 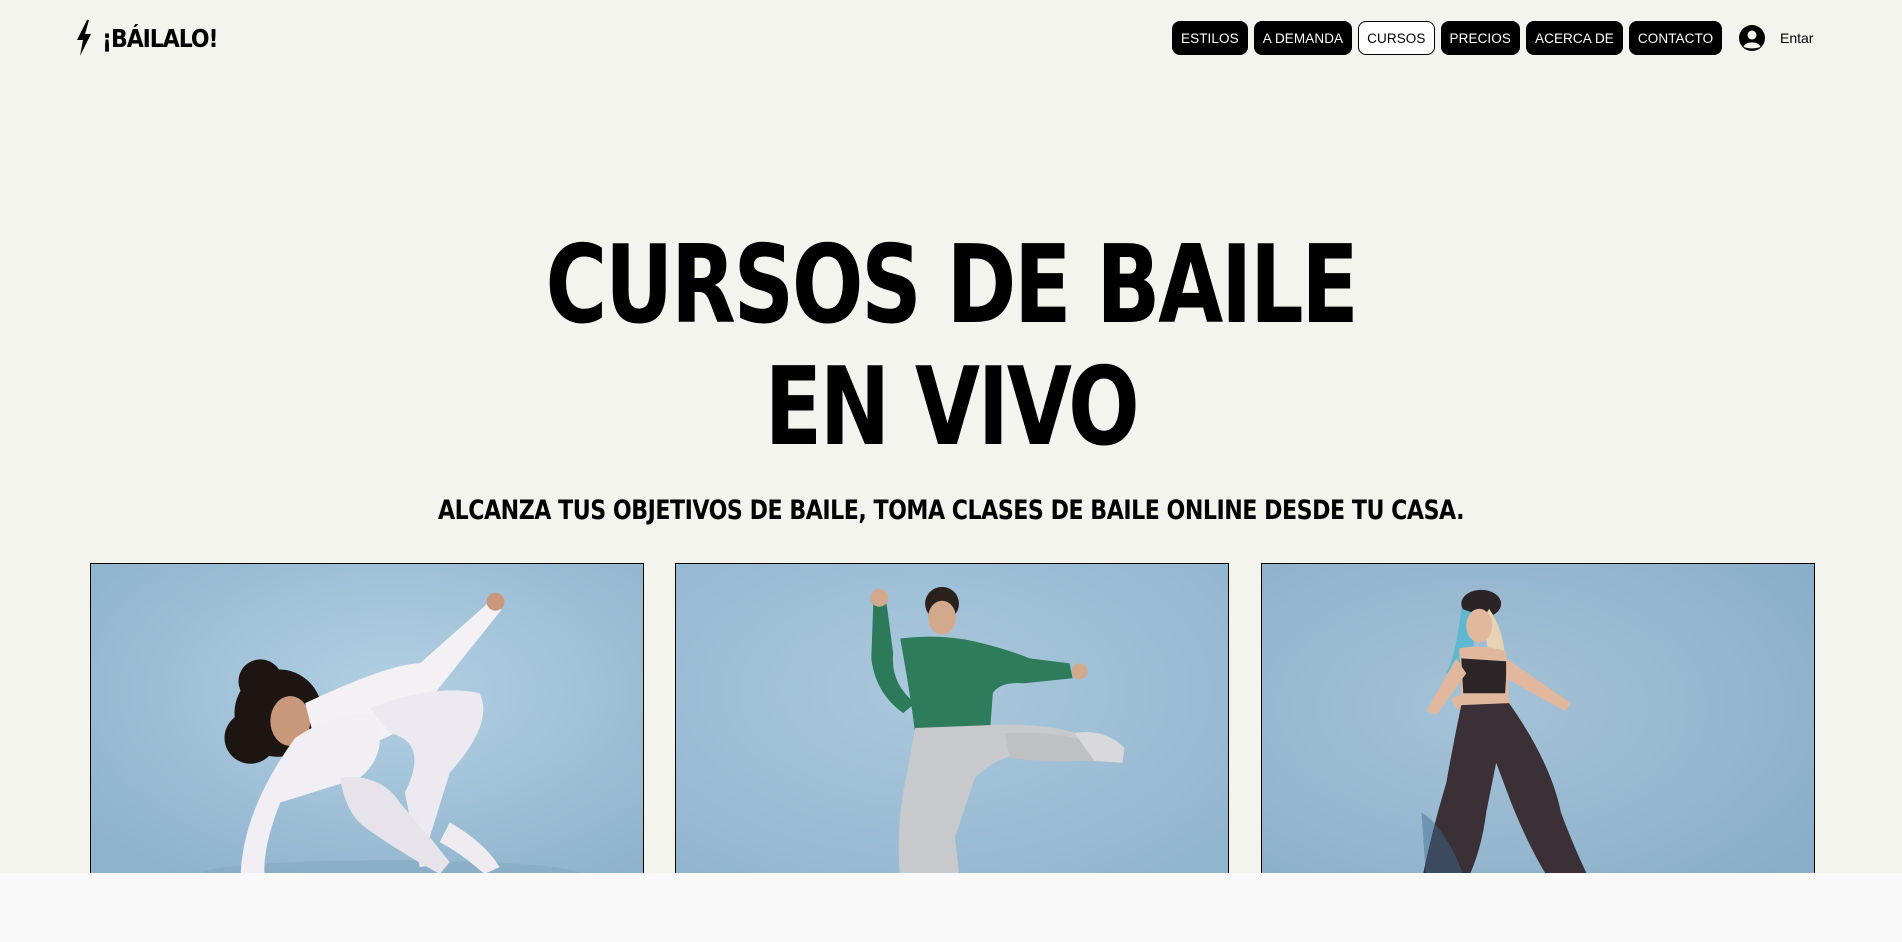 What do you see at coordinates (1797, 38) in the screenshot?
I see `login-label: Entar` at bounding box center [1797, 38].